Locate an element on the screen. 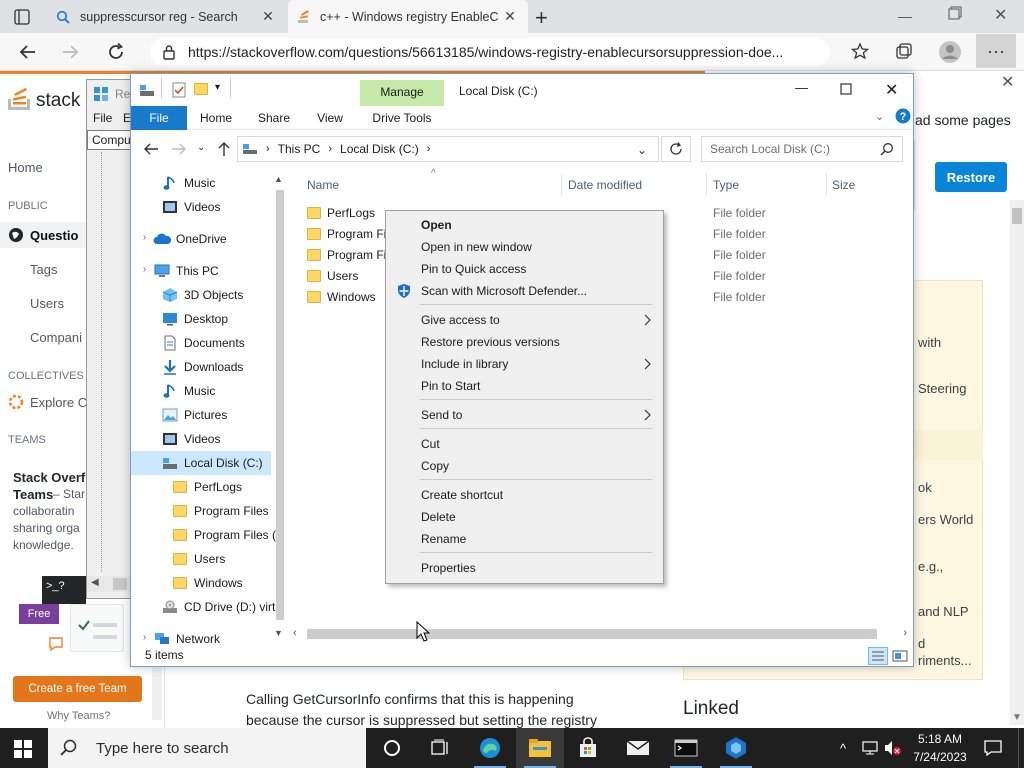 This screenshot has width=1024, height=768. nav-item: Desktop is located at coordinates (194, 319).